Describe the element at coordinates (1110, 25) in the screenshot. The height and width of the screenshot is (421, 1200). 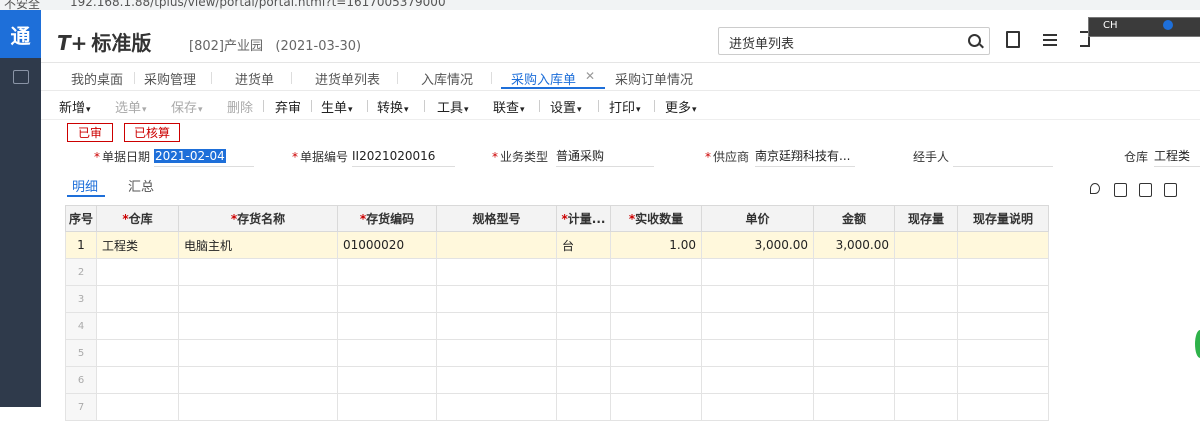
I see `ime-language: CH` at that location.